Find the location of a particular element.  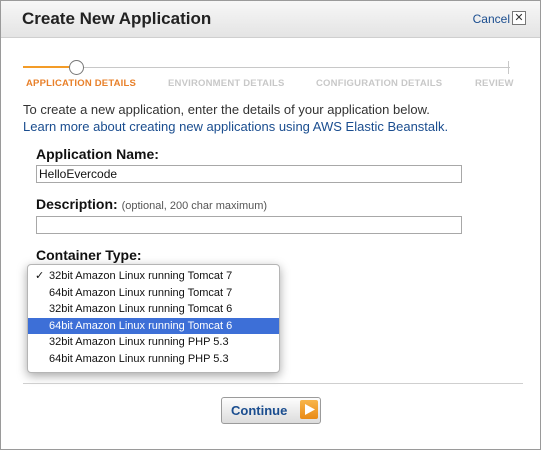

step-configuration-details: CONFIGURATION DETAILS is located at coordinates (379, 83).